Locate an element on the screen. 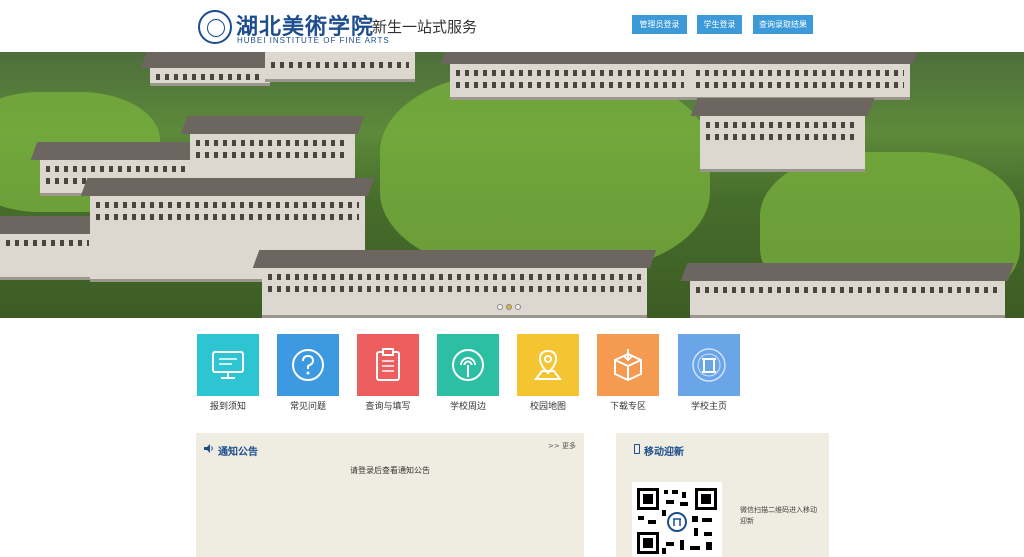 Image resolution: width=1024 pixels, height=557 pixels. question-icon is located at coordinates (308, 365).